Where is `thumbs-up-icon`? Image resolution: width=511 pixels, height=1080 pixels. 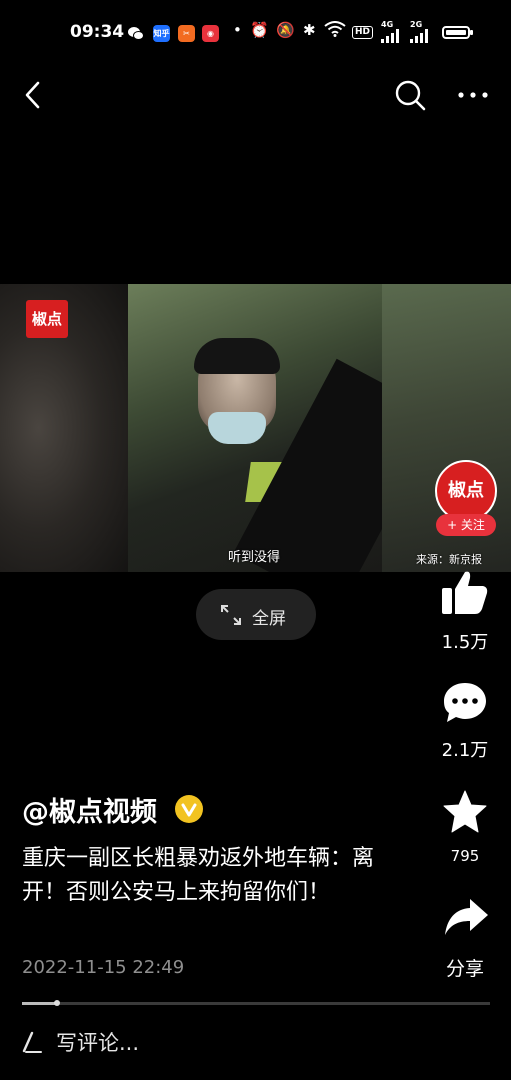 thumbs-up-icon is located at coordinates (465, 592).